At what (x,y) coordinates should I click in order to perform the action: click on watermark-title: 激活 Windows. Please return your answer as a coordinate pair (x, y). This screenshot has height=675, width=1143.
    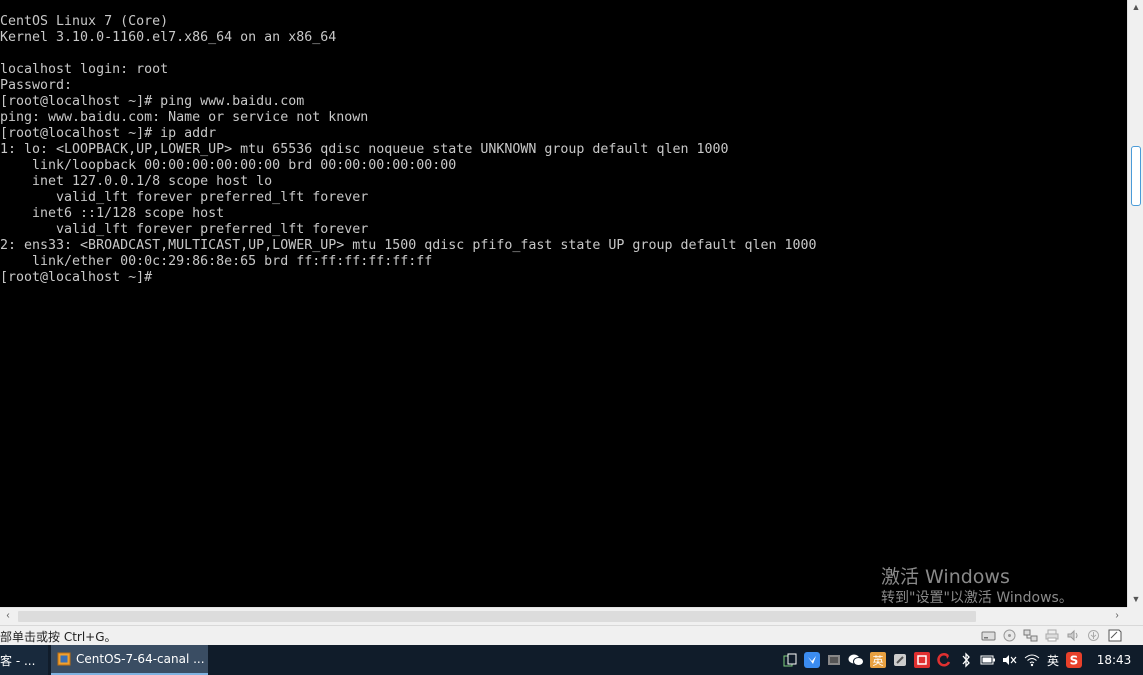
    Looking at the image, I should click on (945, 577).